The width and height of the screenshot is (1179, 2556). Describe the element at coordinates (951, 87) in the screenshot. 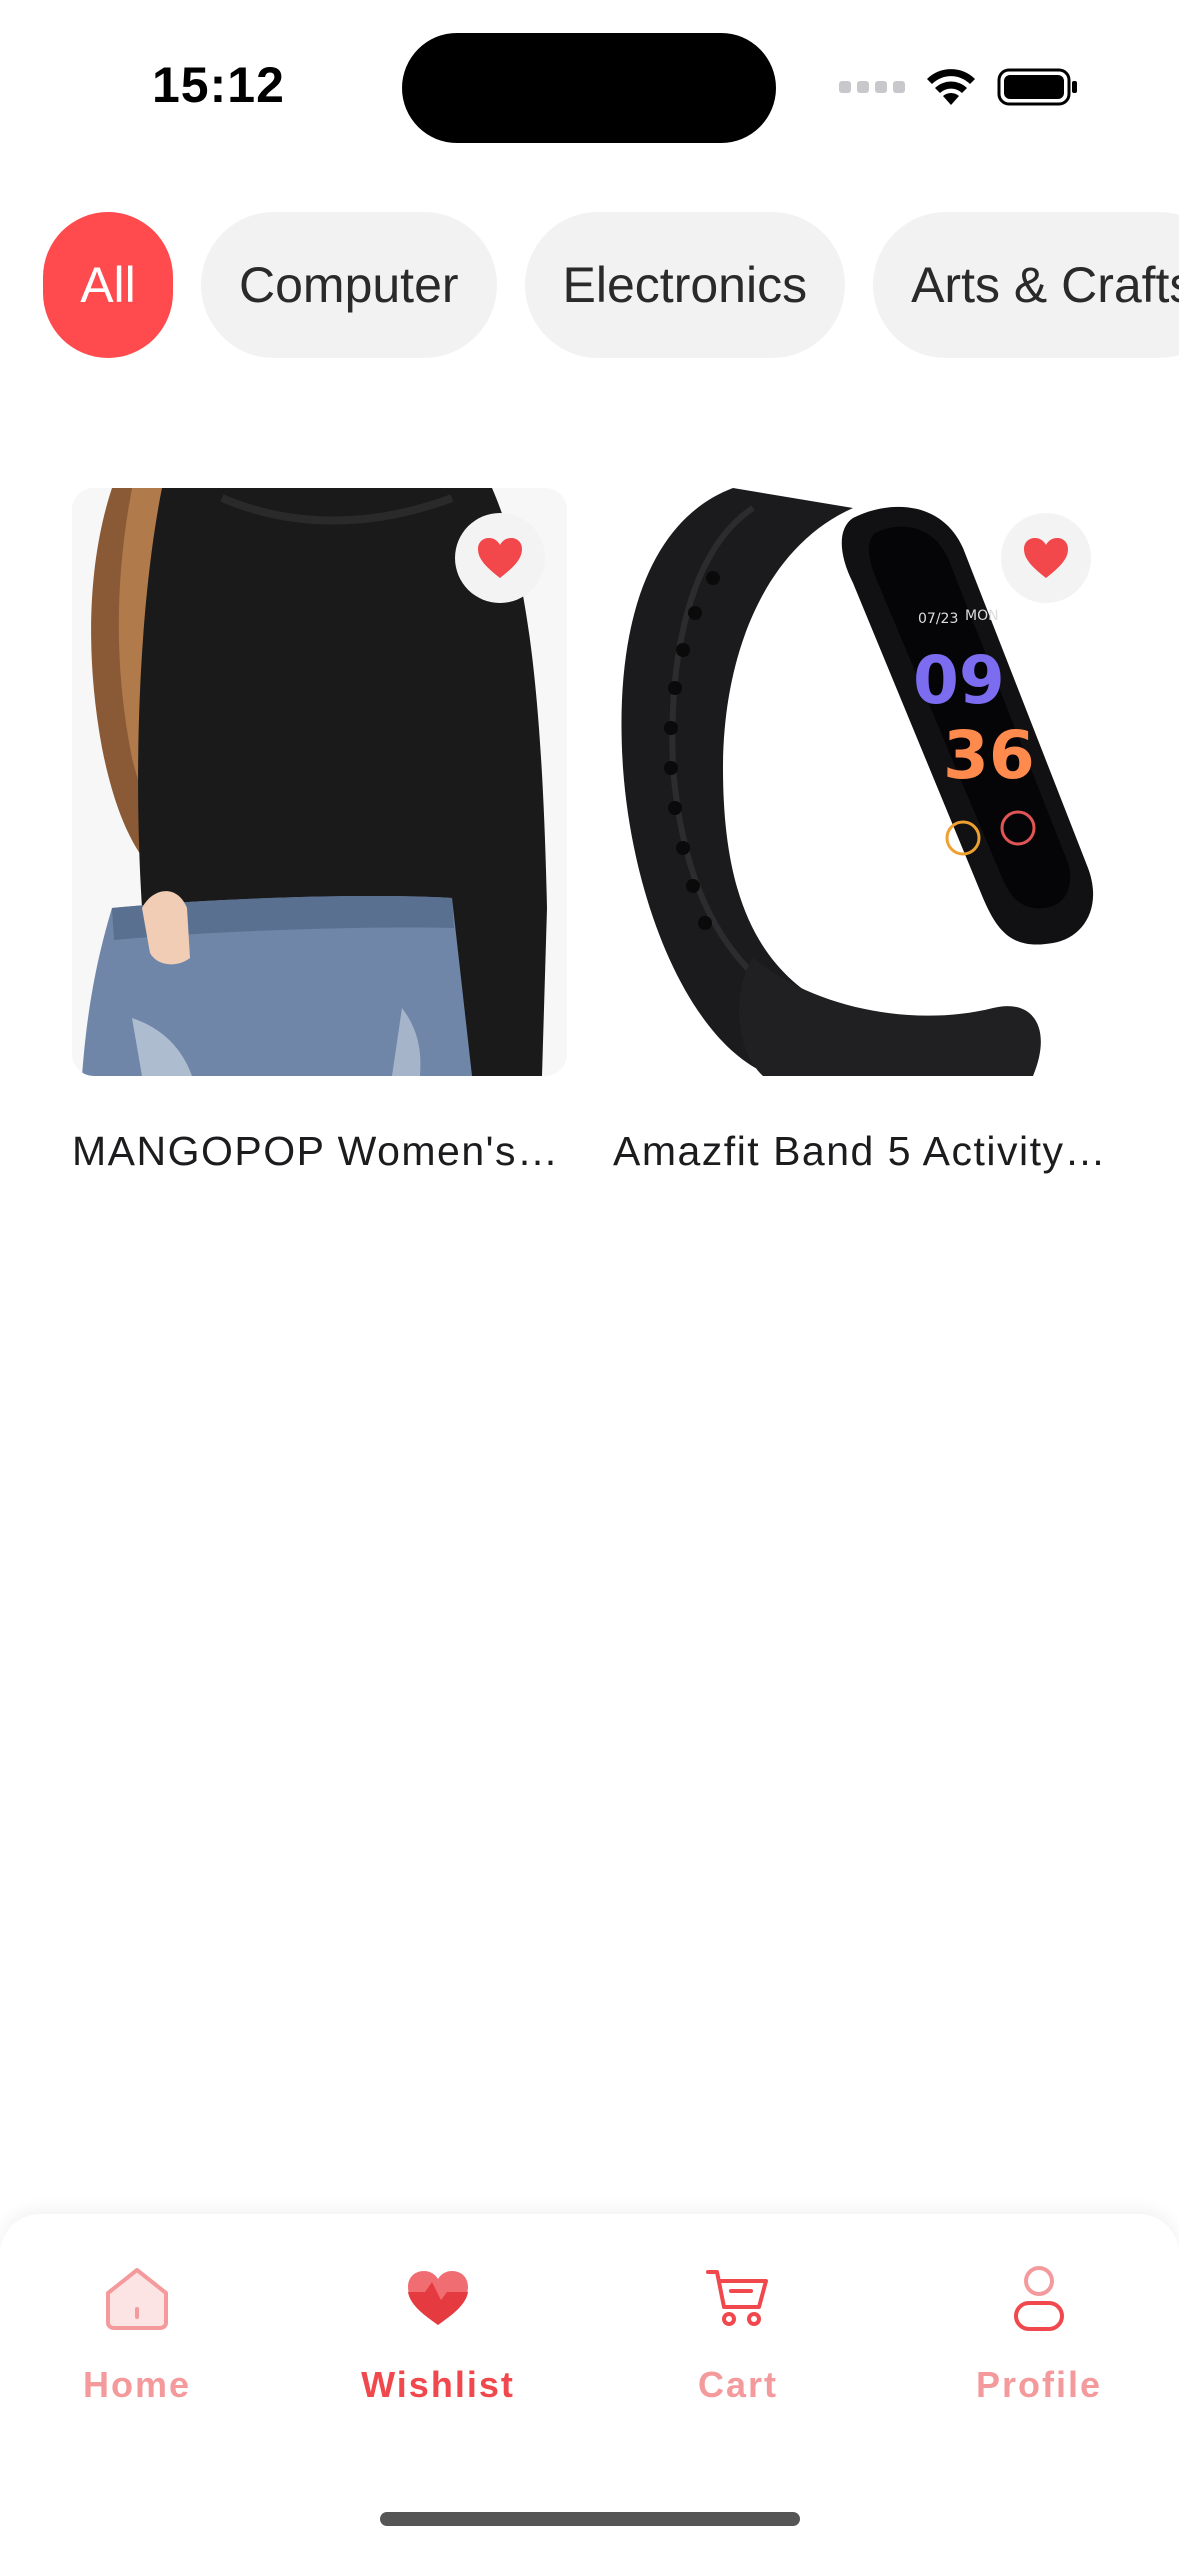

I see `wifi-icon` at that location.